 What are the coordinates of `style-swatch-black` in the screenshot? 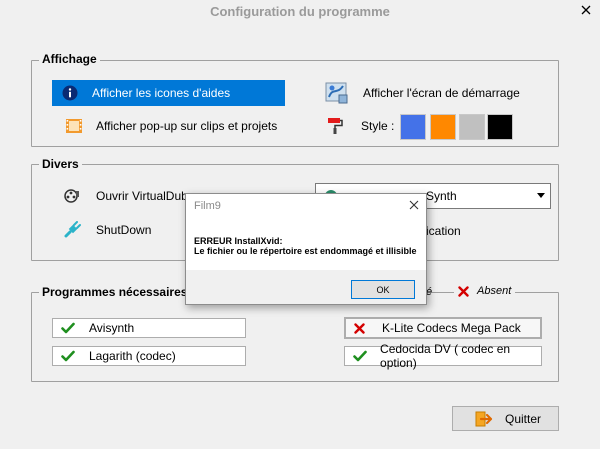 It's located at (500, 127).